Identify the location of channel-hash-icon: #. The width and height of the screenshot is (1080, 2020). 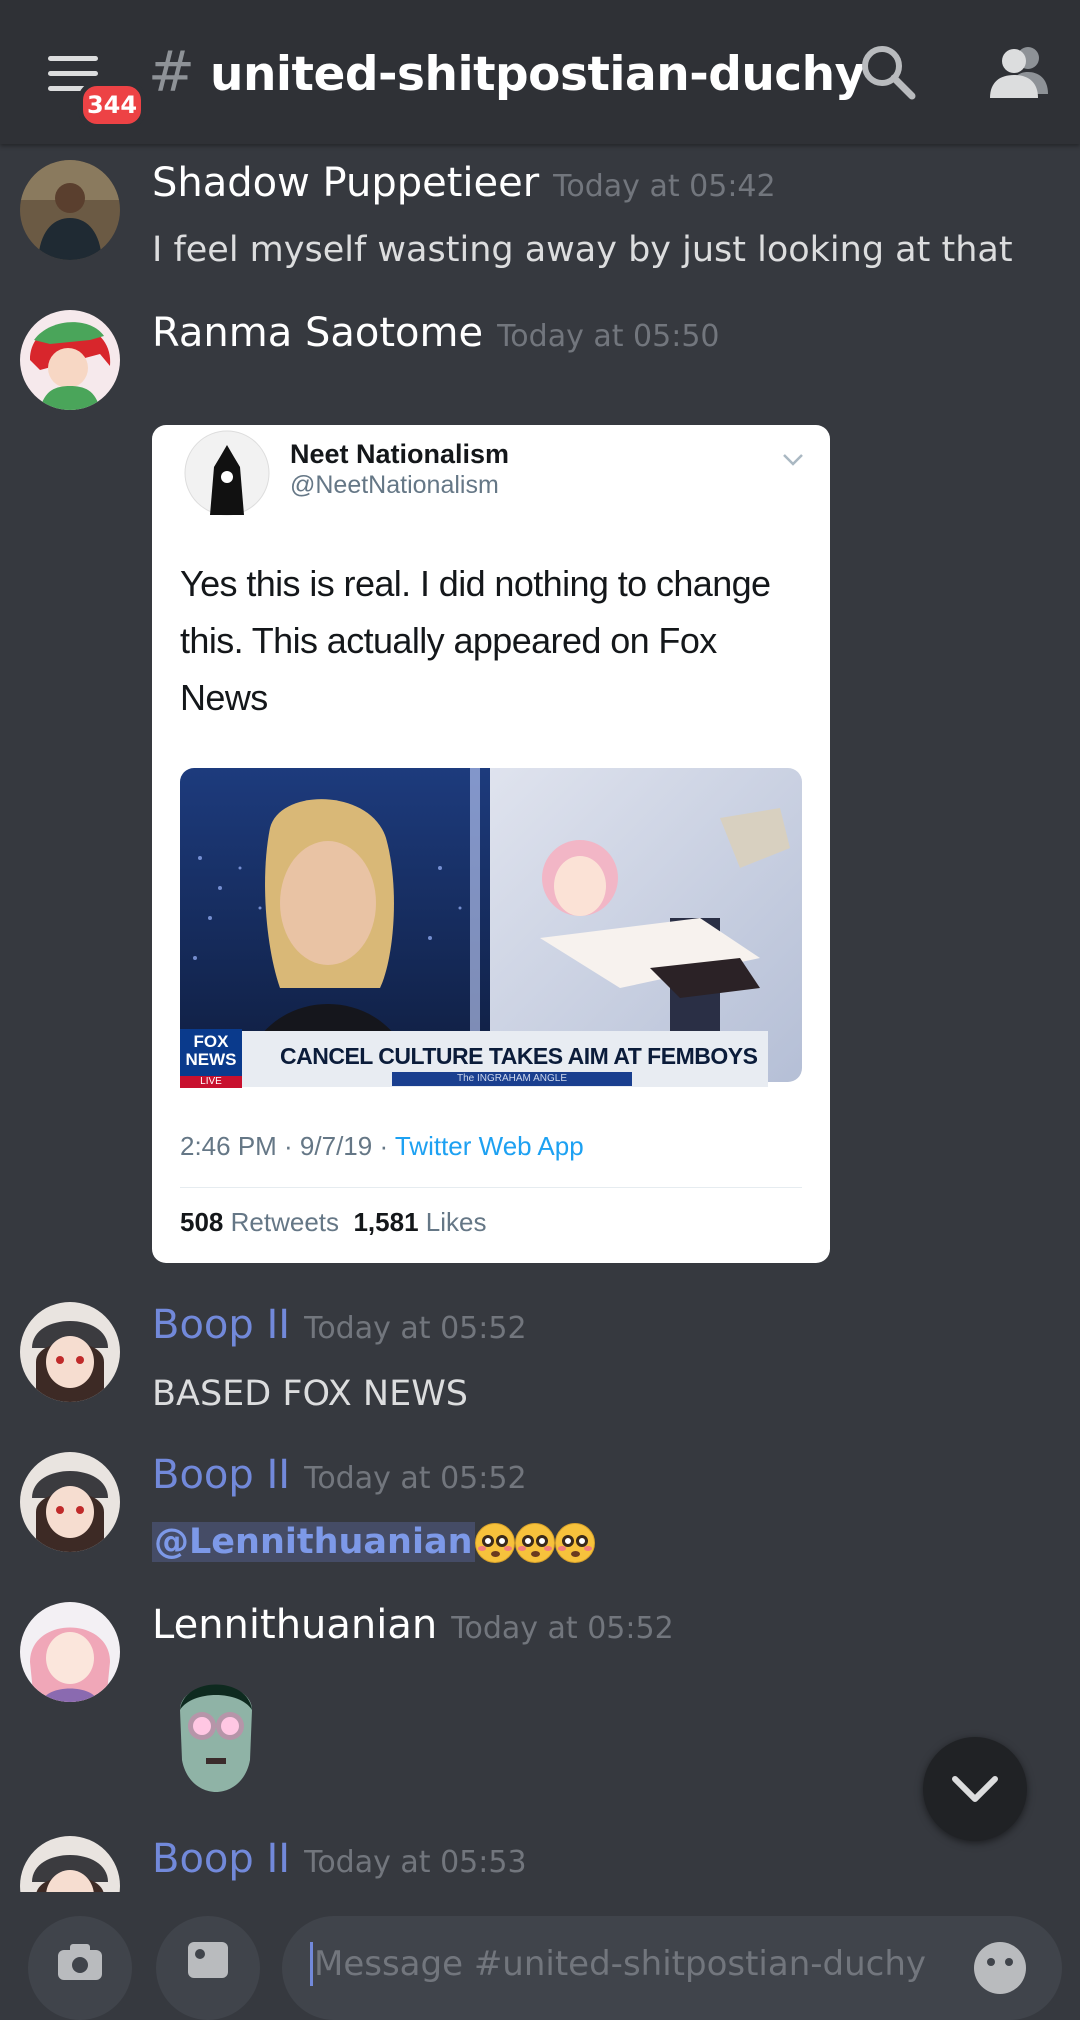
(171, 72).